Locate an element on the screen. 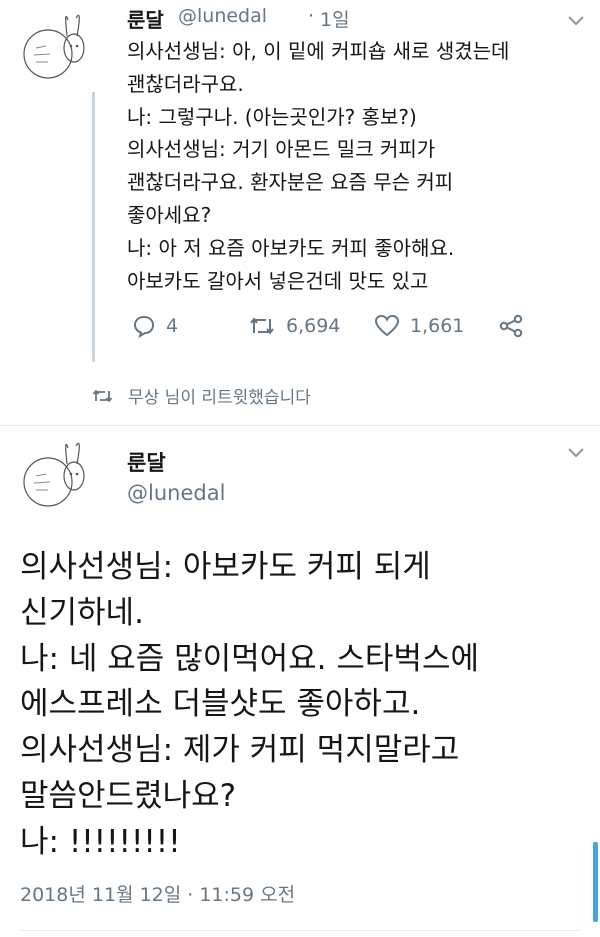 The width and height of the screenshot is (600, 937). tweet-time: 1일 is located at coordinates (335, 18).